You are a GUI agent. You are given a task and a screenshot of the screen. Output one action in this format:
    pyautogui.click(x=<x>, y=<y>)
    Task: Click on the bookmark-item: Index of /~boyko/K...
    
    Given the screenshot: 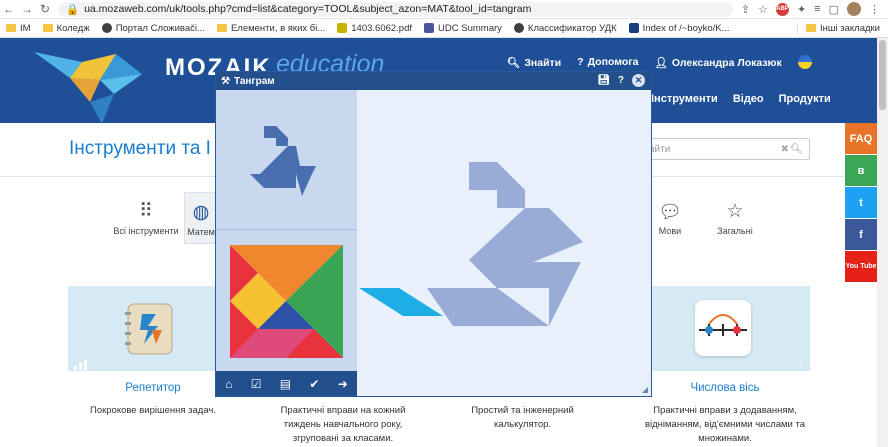 What is the action you would take?
    pyautogui.click(x=679, y=28)
    